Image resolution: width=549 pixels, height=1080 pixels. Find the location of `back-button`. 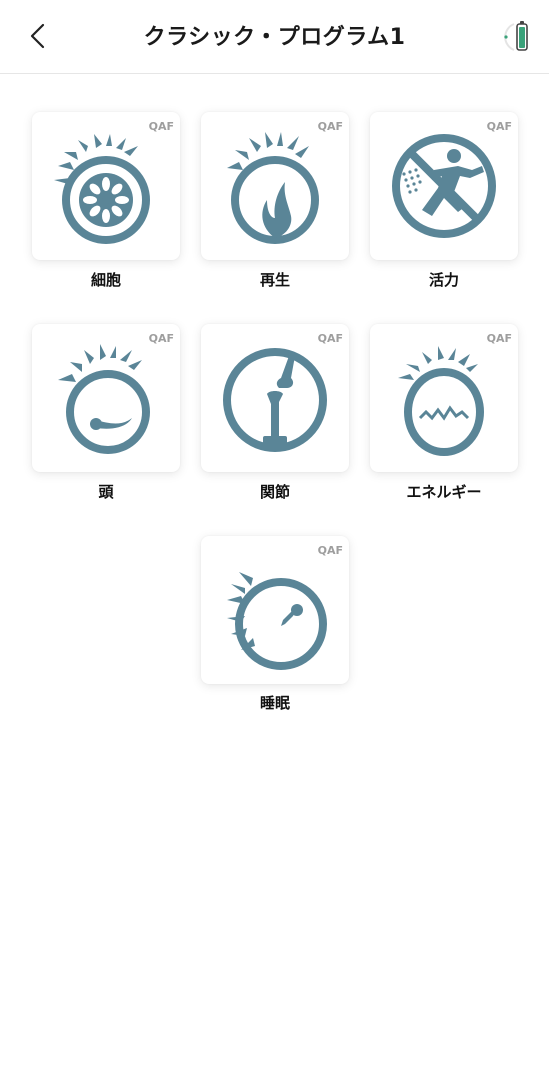

back-button is located at coordinates (38, 36).